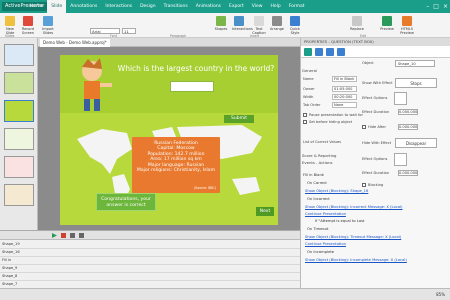  What do you see at coordinates (295, 21) in the screenshot?
I see `quick-style-icon` at bounding box center [295, 21].